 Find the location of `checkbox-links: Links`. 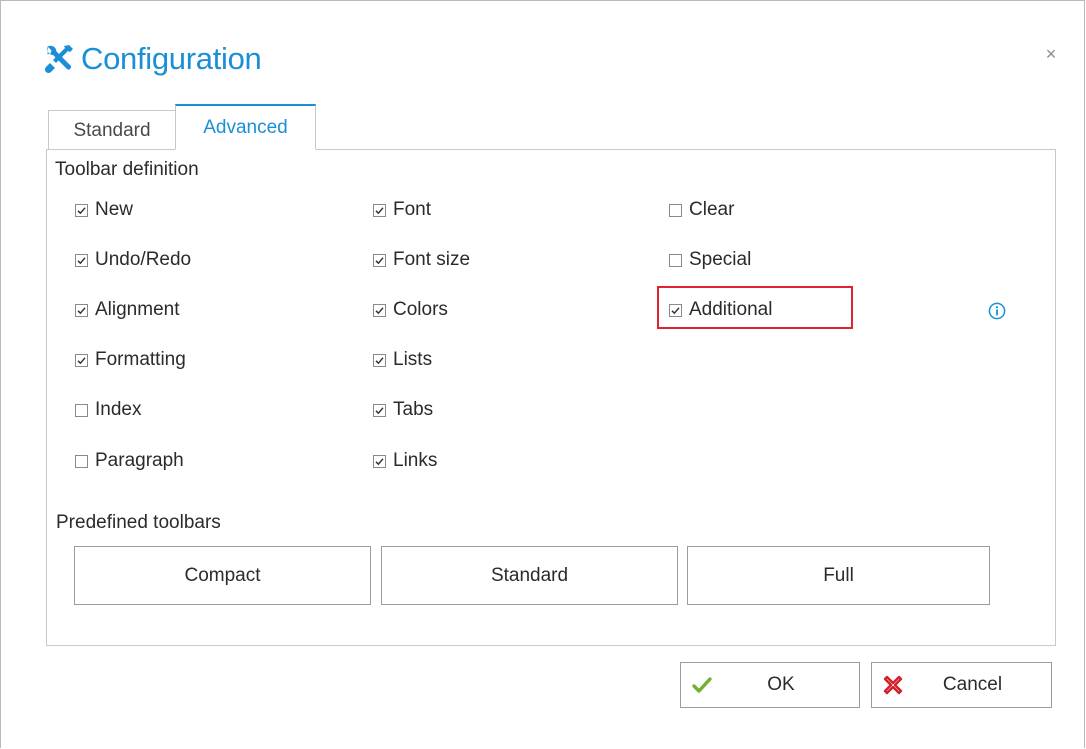

checkbox-links: Links is located at coordinates (405, 461).